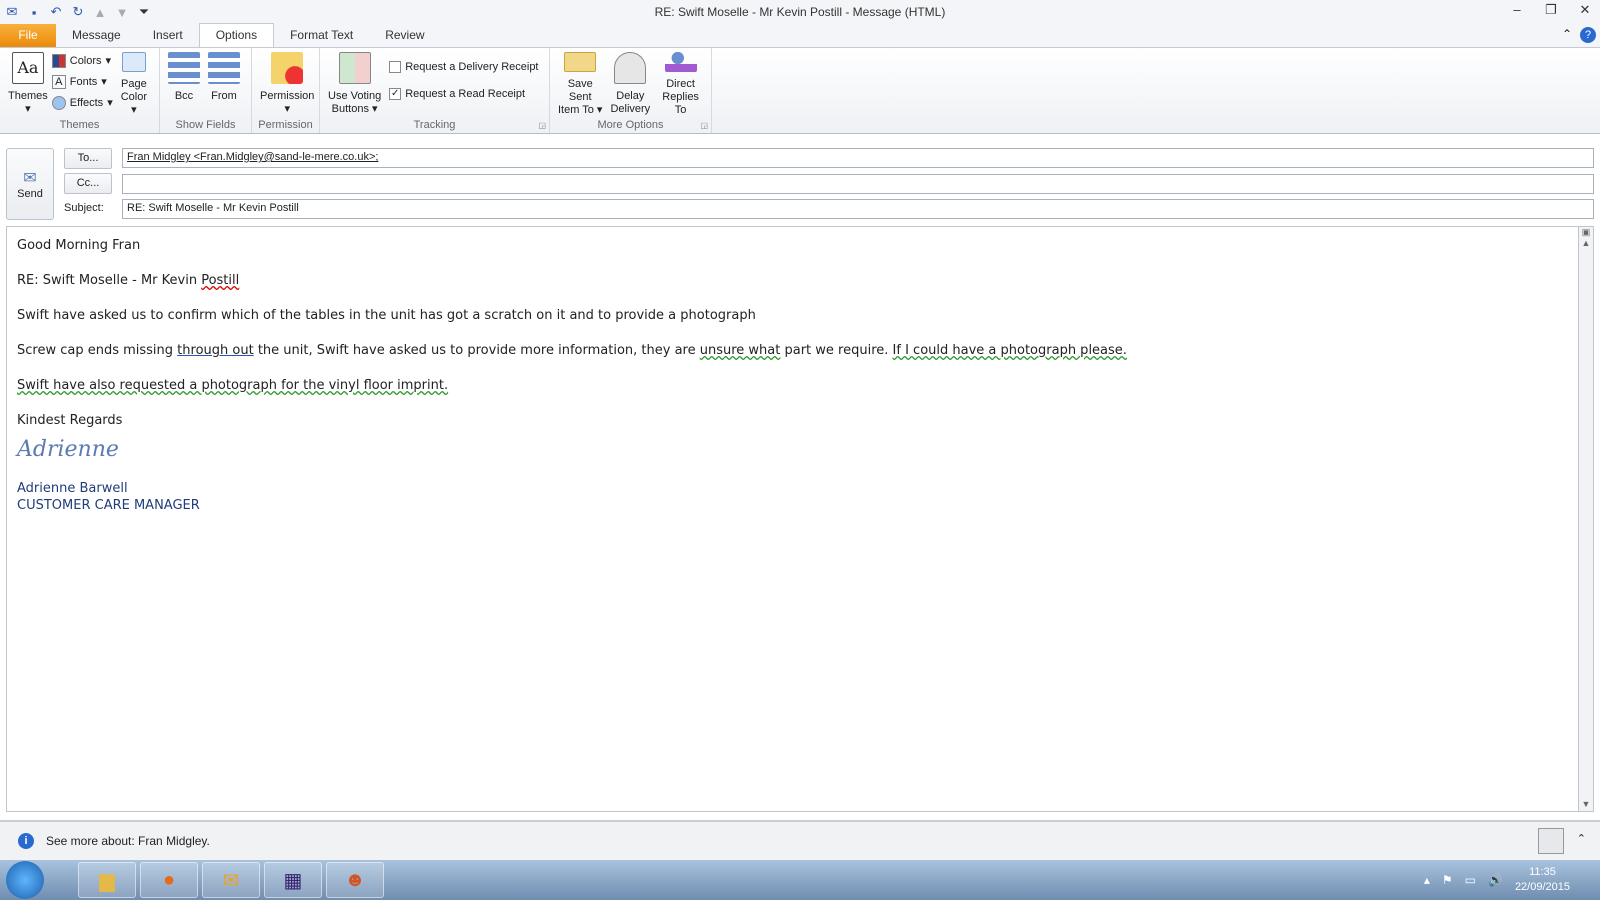  Describe the element at coordinates (1447, 880) in the screenshot. I see `action-center-flag-icon: ⚑` at that location.